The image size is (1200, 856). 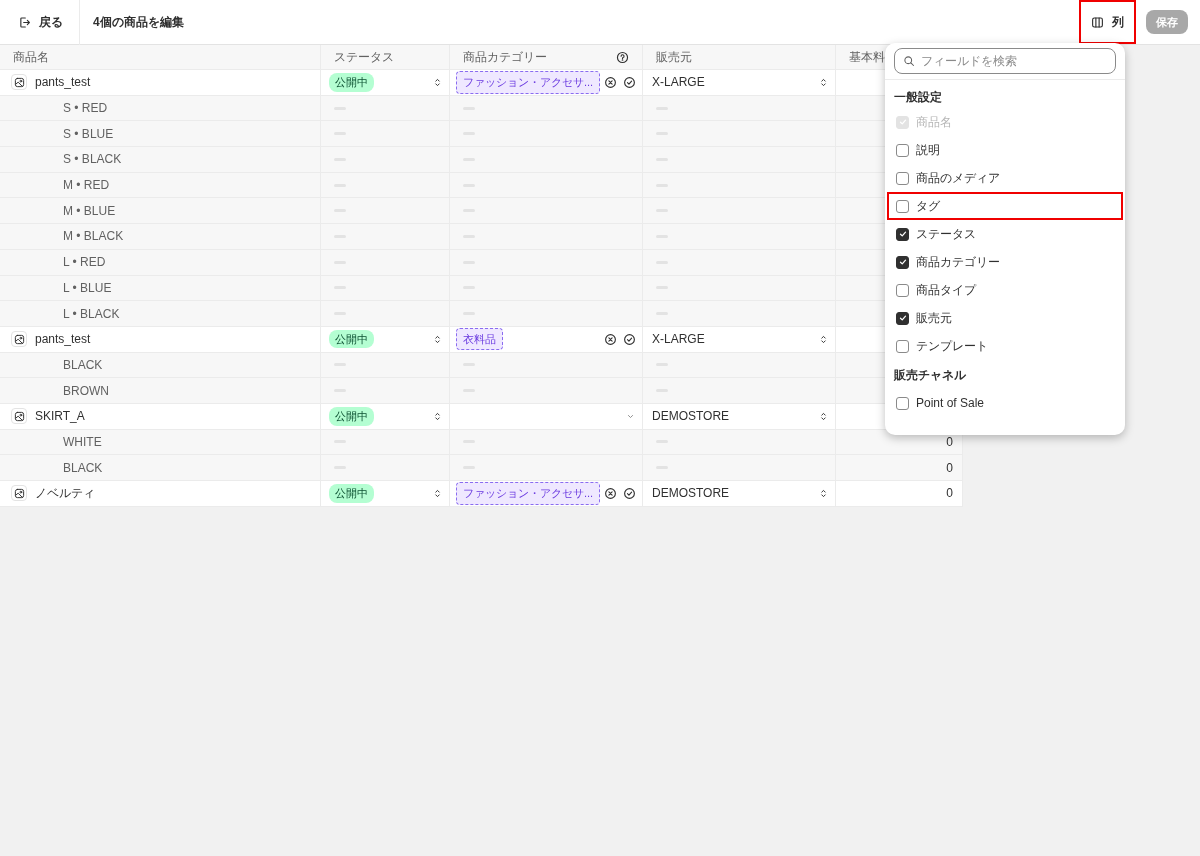 What do you see at coordinates (65, 494) in the screenshot?
I see `product-name: ノベルティ` at bounding box center [65, 494].